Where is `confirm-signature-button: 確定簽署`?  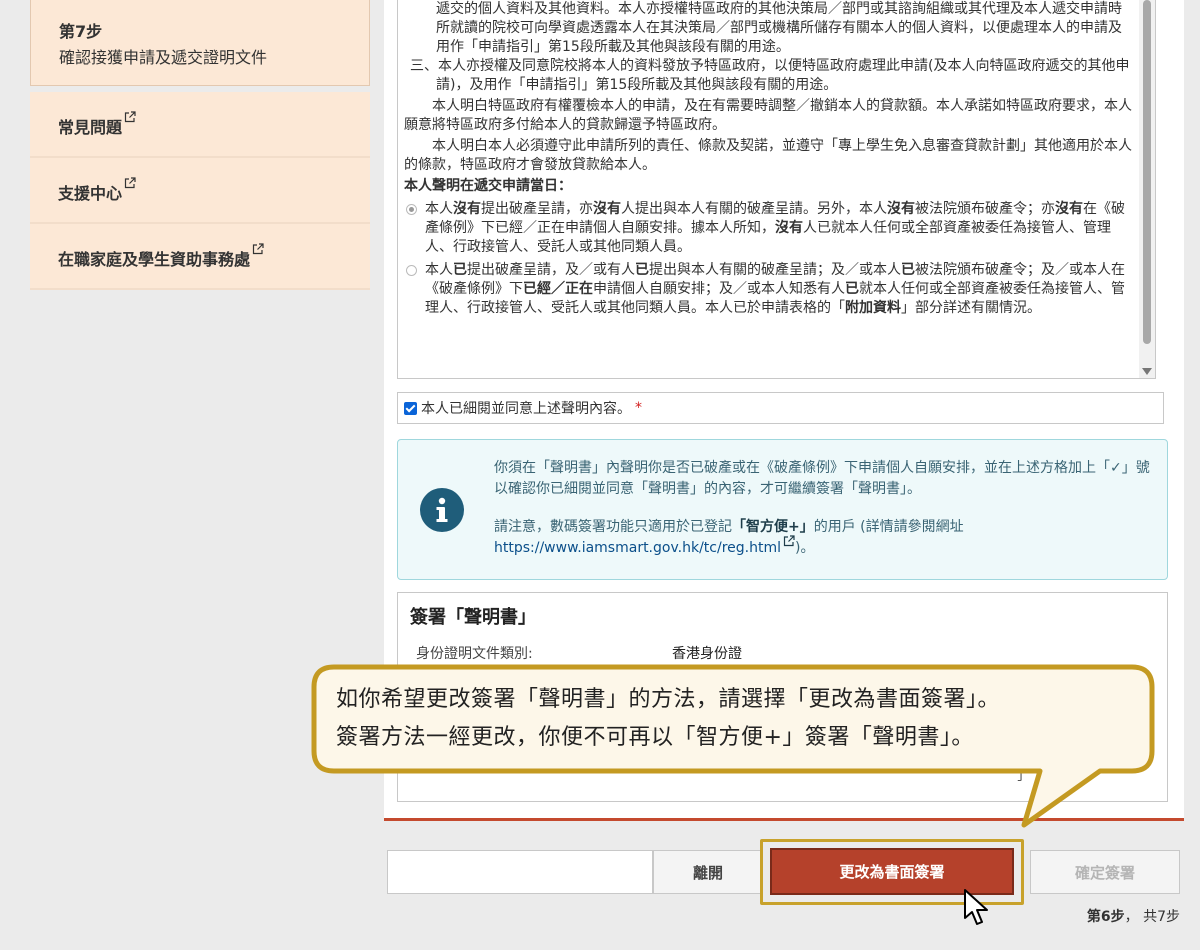 confirm-signature-button: 確定簽署 is located at coordinates (1105, 872).